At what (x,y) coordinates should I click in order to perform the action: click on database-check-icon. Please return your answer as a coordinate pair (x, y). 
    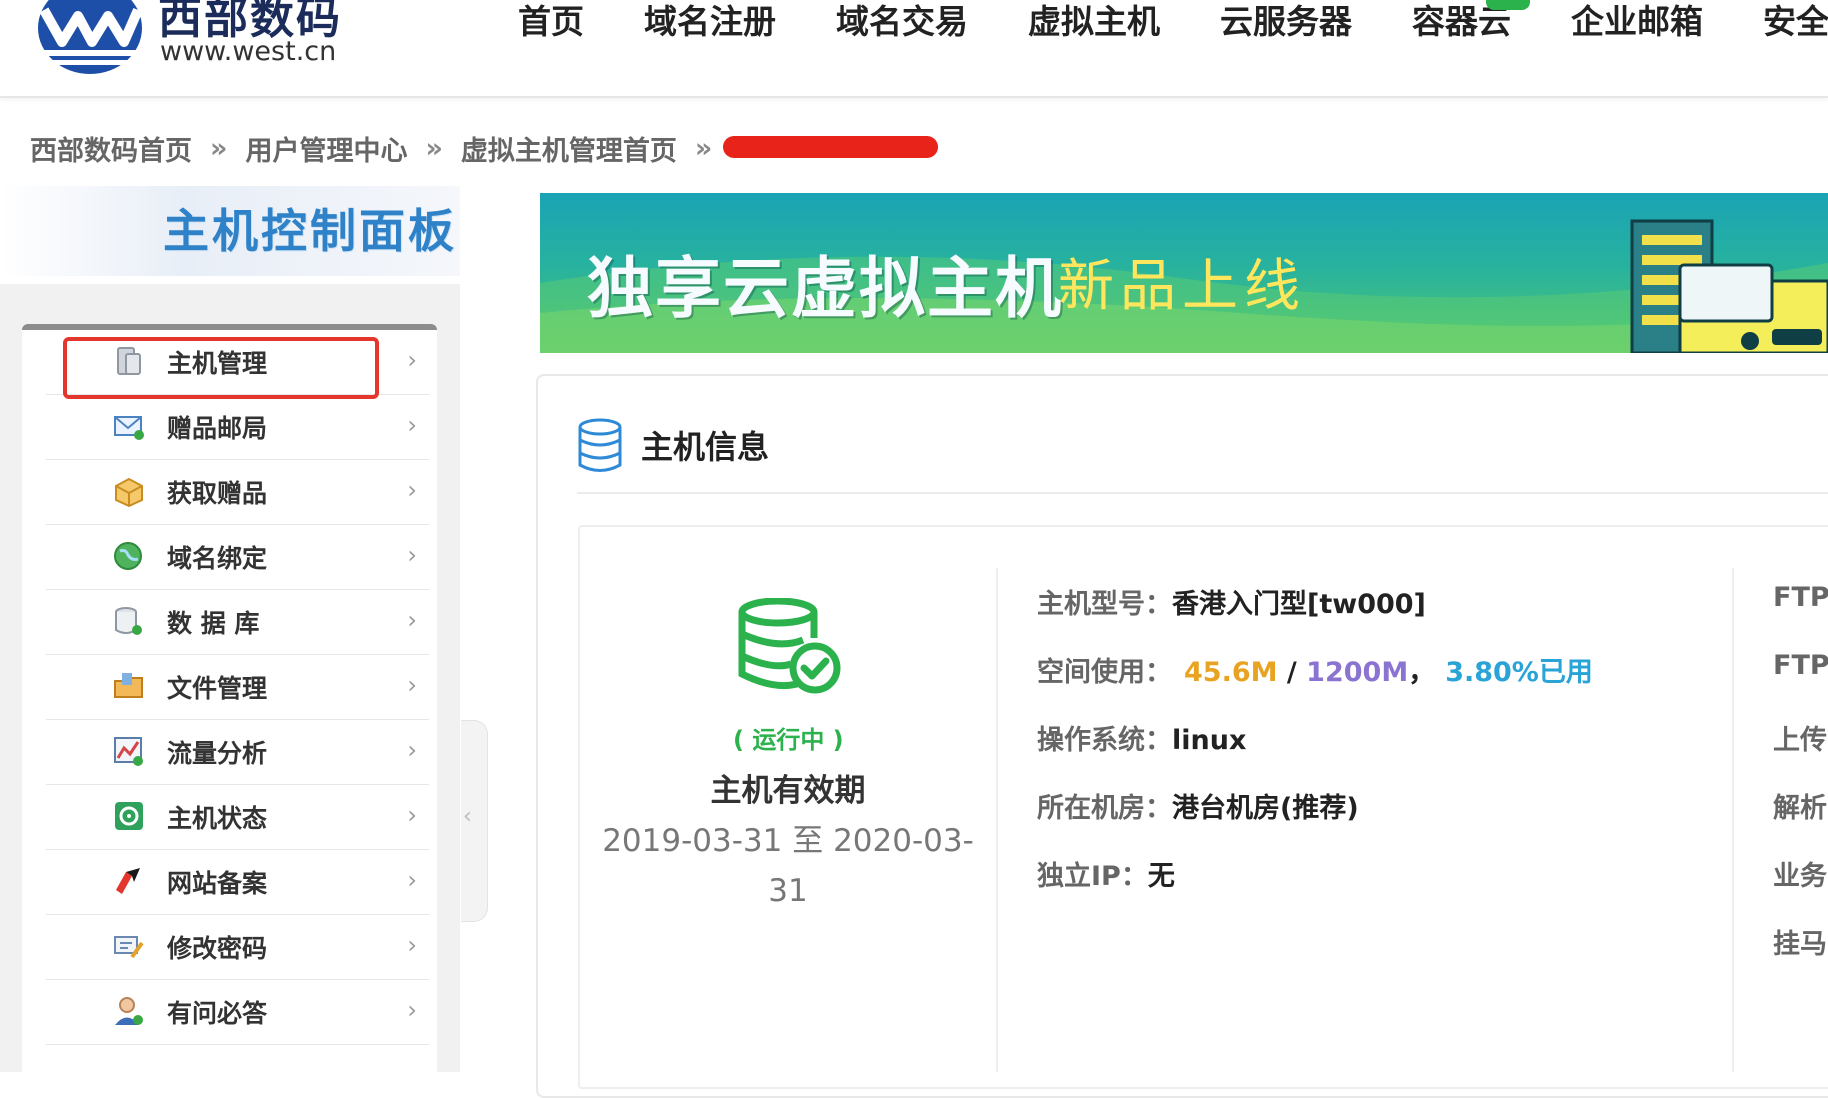
    Looking at the image, I should click on (789, 646).